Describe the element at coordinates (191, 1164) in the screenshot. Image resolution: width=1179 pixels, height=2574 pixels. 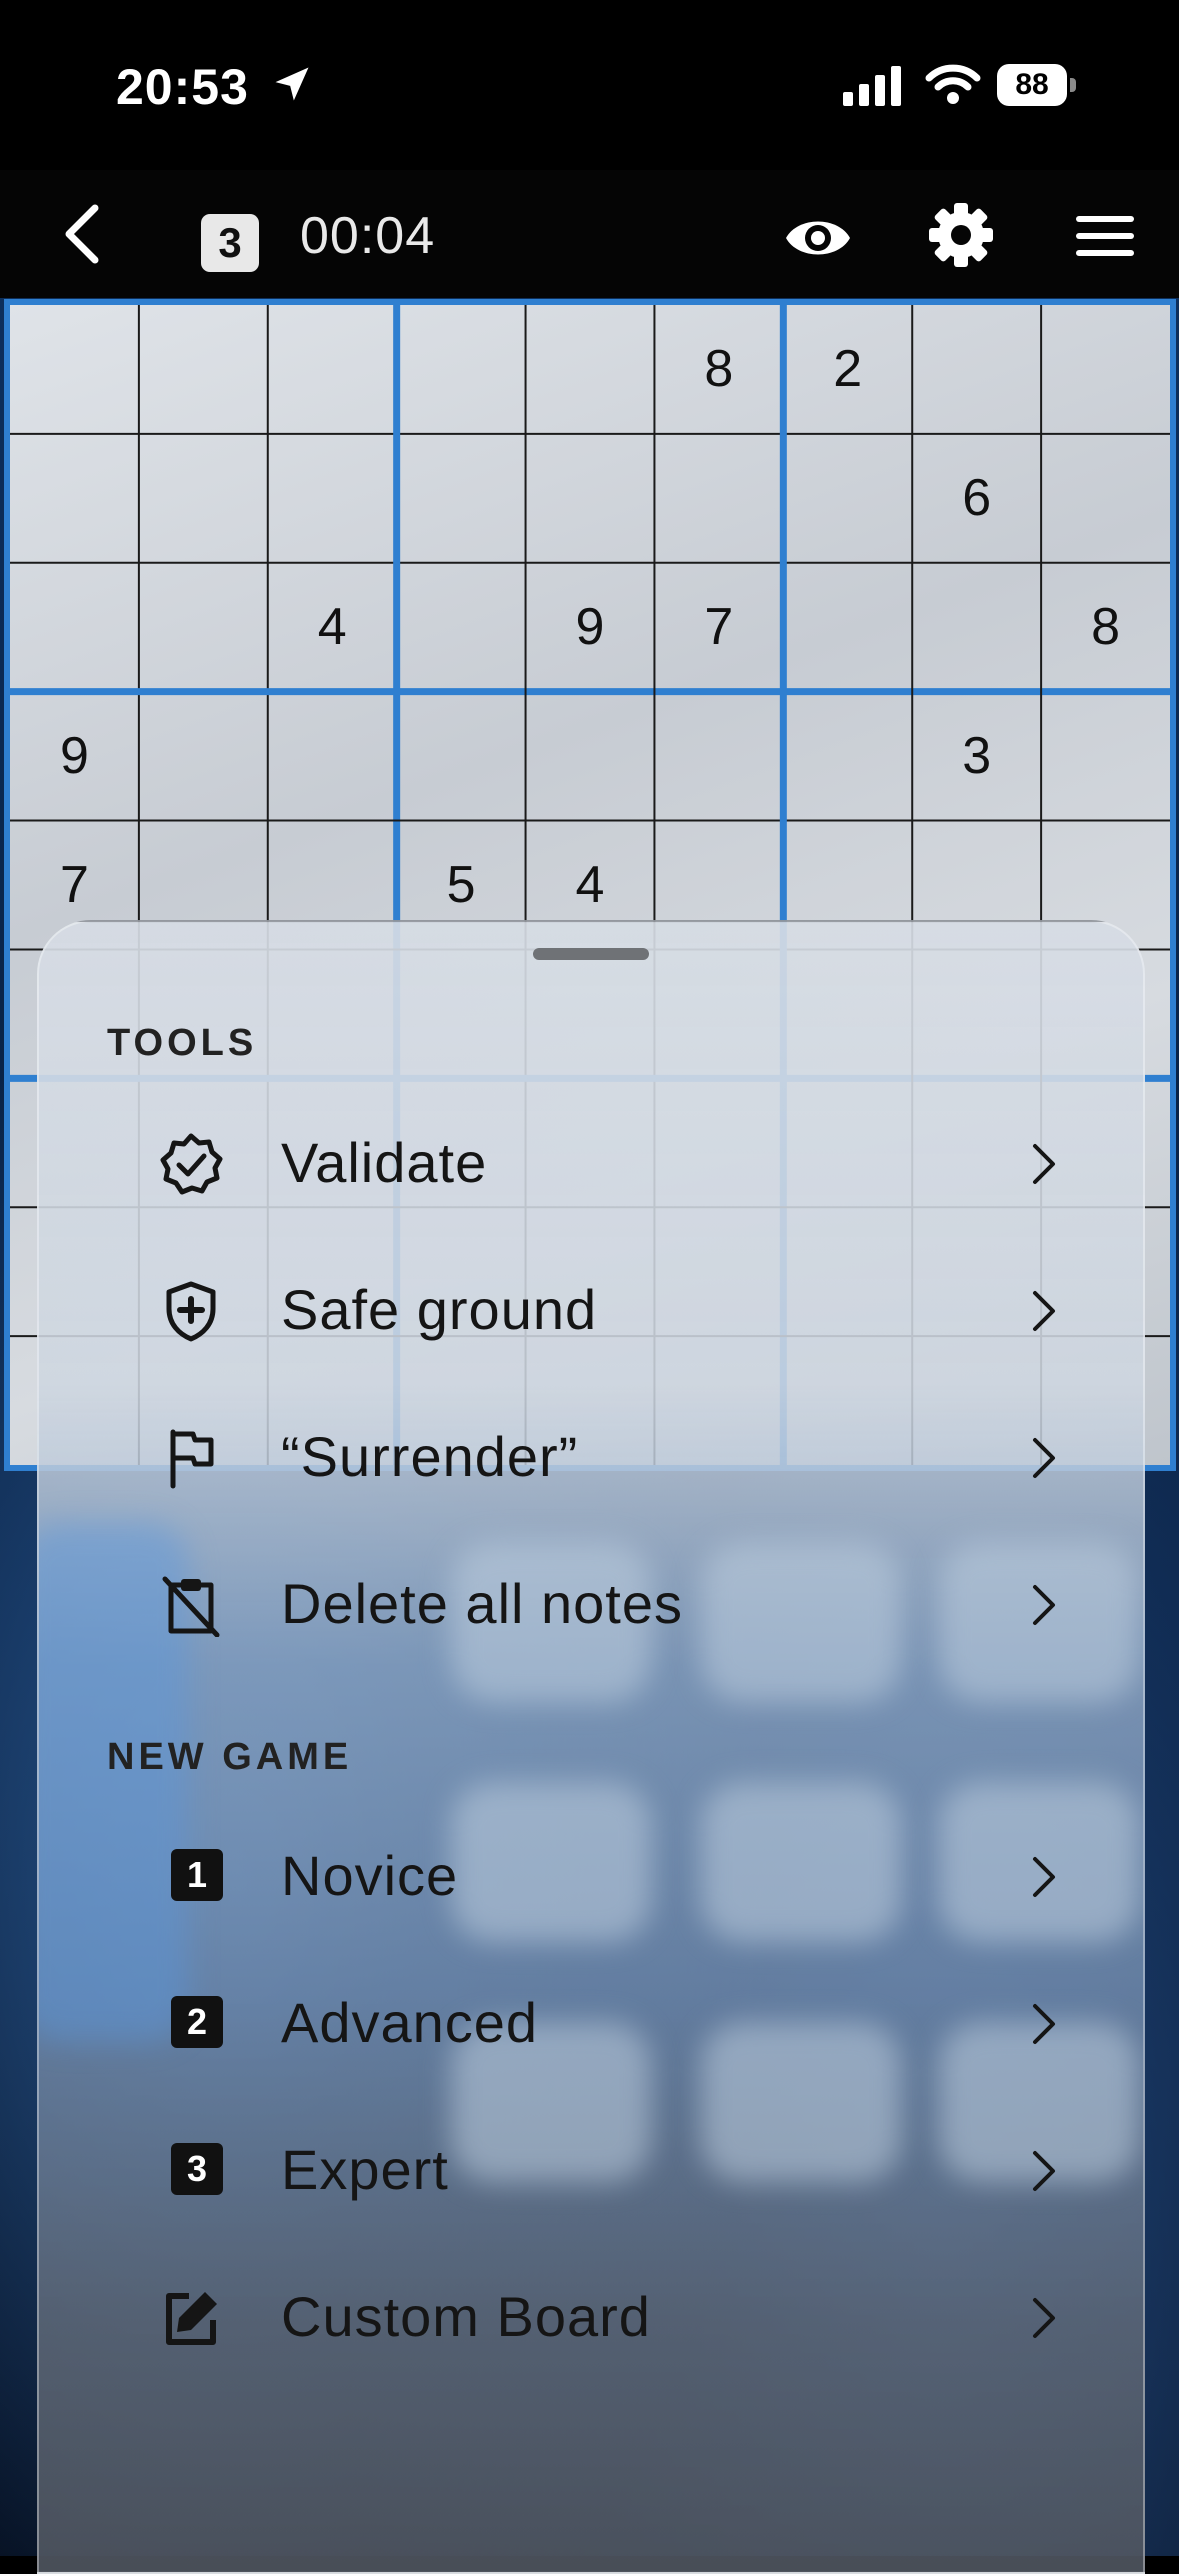
I see `badge-check-icon` at that location.